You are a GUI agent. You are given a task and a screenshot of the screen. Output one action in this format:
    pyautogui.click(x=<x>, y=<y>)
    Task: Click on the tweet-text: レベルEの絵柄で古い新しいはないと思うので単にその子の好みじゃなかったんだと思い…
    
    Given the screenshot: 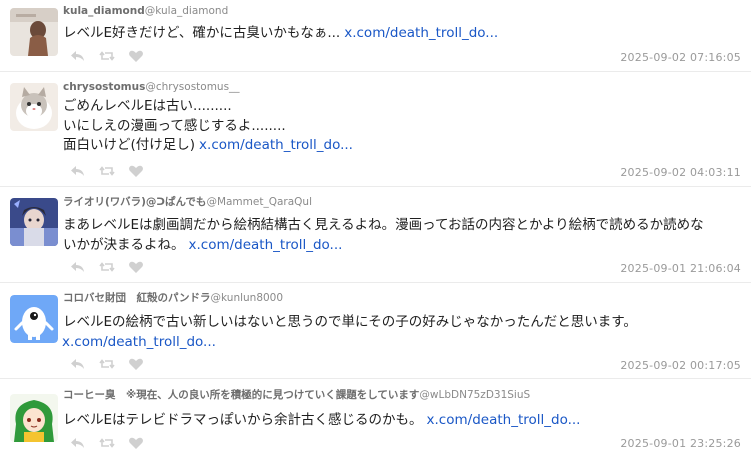 What is the action you would take?
    pyautogui.click(x=401, y=323)
    